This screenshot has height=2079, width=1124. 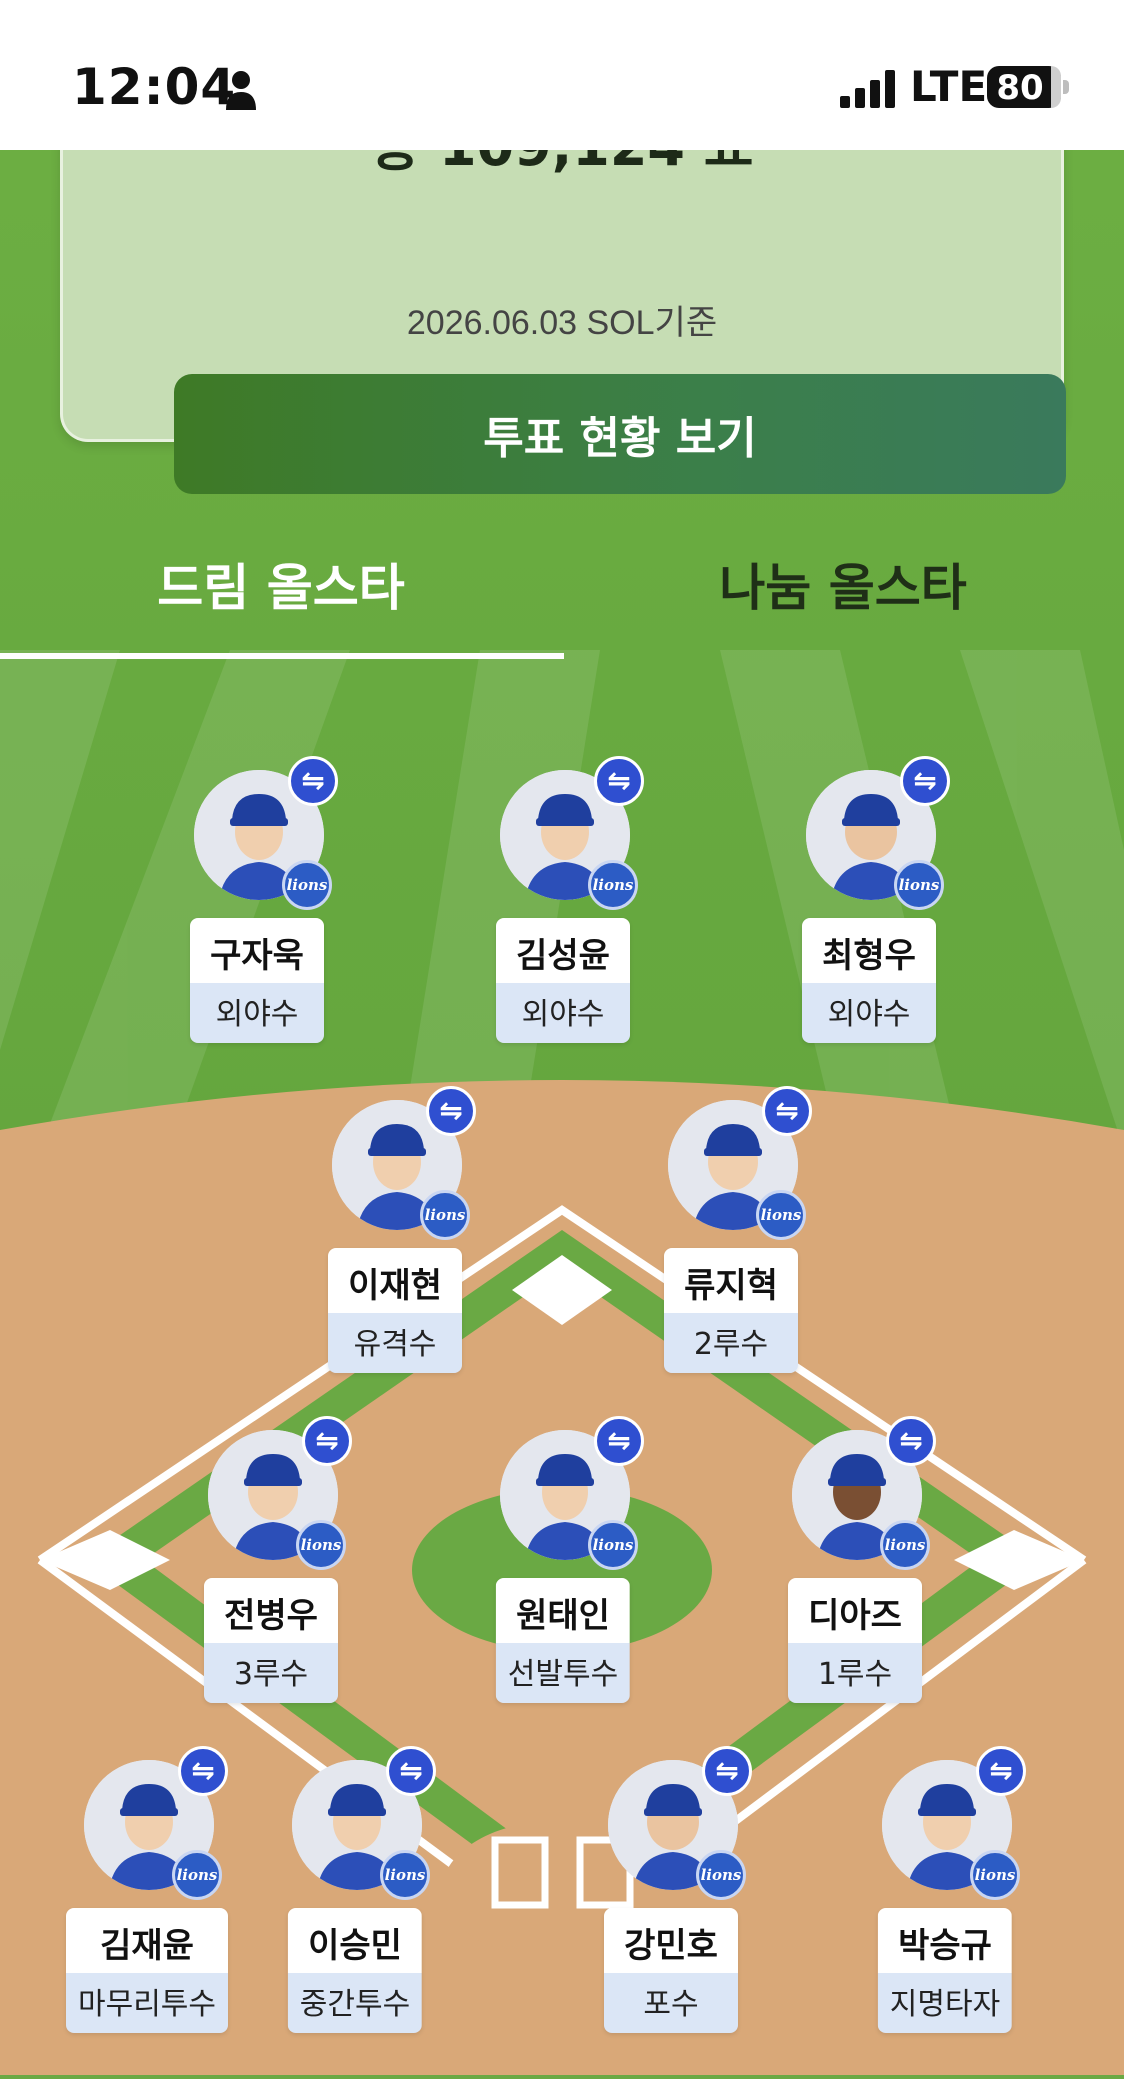 What do you see at coordinates (1066, 87) in the screenshot?
I see `battery-tip` at bounding box center [1066, 87].